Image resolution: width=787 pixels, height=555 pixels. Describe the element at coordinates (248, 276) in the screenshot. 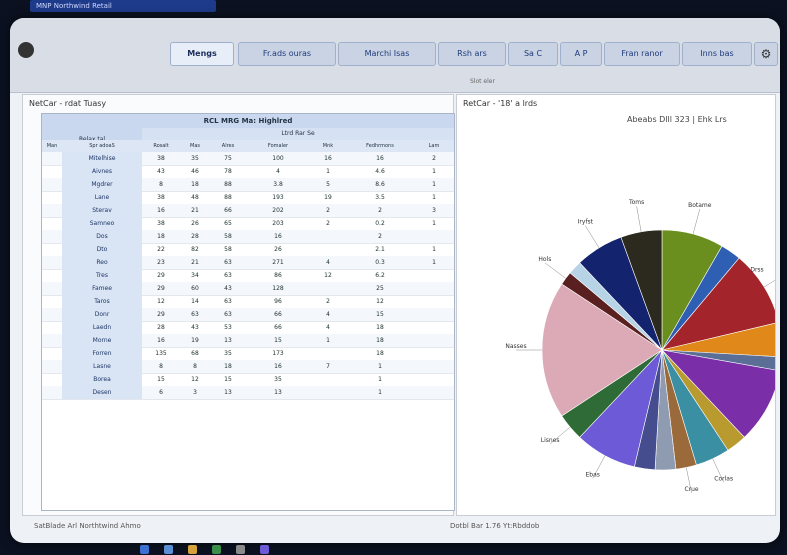

I see `table-row: Tres 29 34 63 86 12 6.2` at that location.